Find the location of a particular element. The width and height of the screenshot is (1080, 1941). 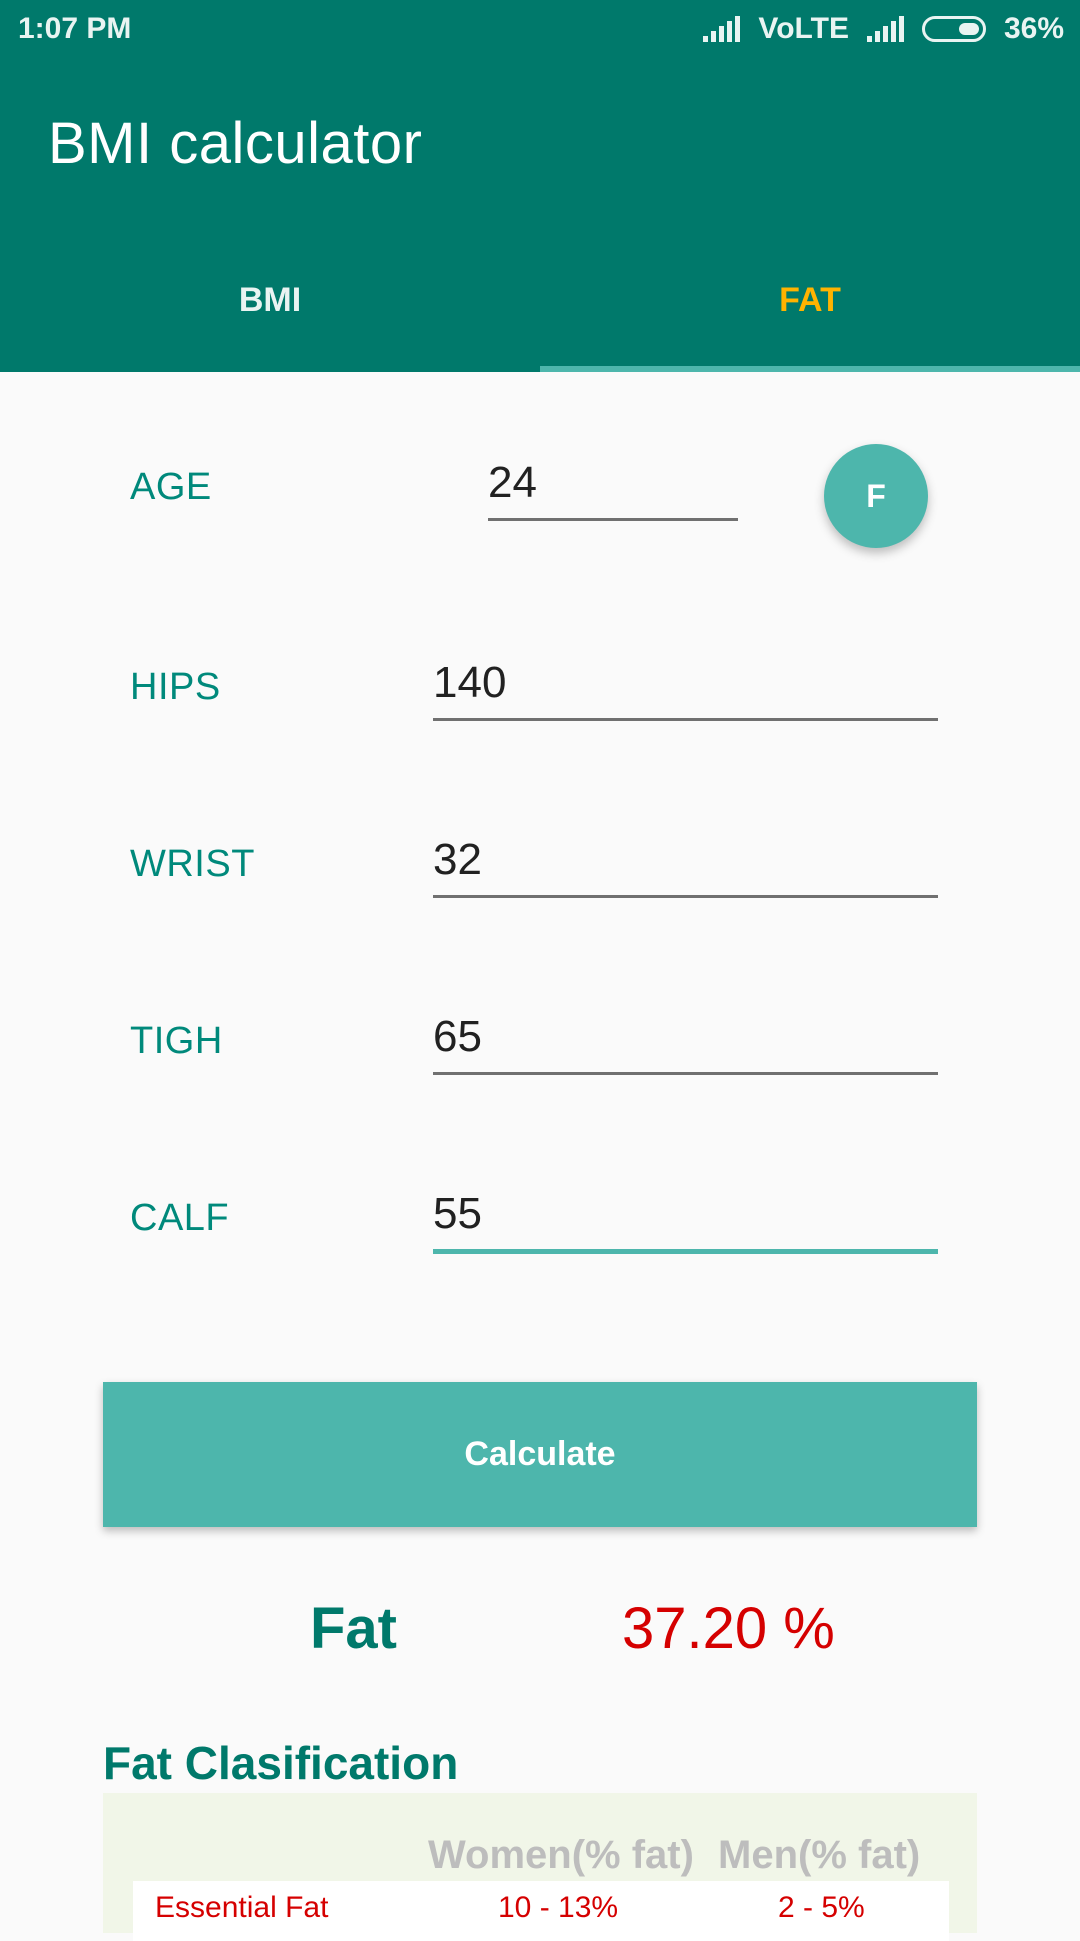

calculate-button-label: Calculate is located at coordinates (540, 1454).